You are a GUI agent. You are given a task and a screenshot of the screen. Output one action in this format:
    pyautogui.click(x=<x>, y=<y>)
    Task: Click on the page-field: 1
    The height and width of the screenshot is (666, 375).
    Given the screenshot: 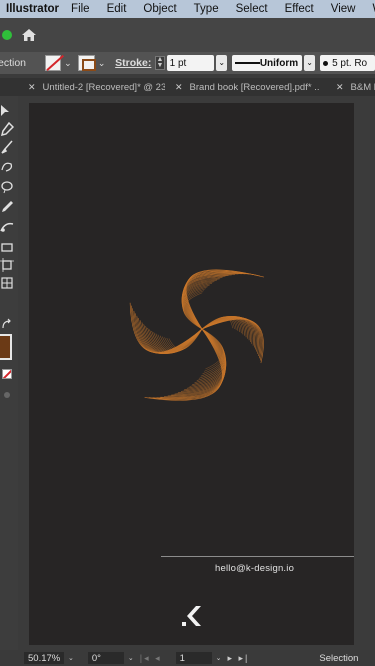 What is the action you would take?
    pyautogui.click(x=193, y=658)
    